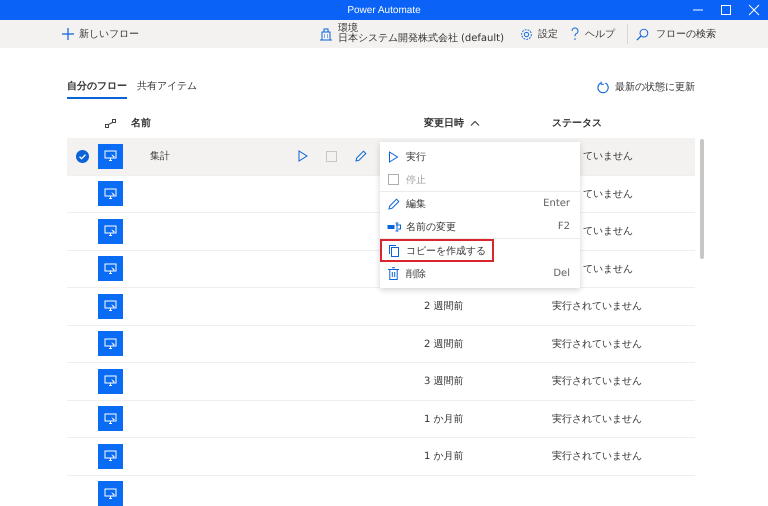  I want to click on flow-name: 集計, so click(160, 156).